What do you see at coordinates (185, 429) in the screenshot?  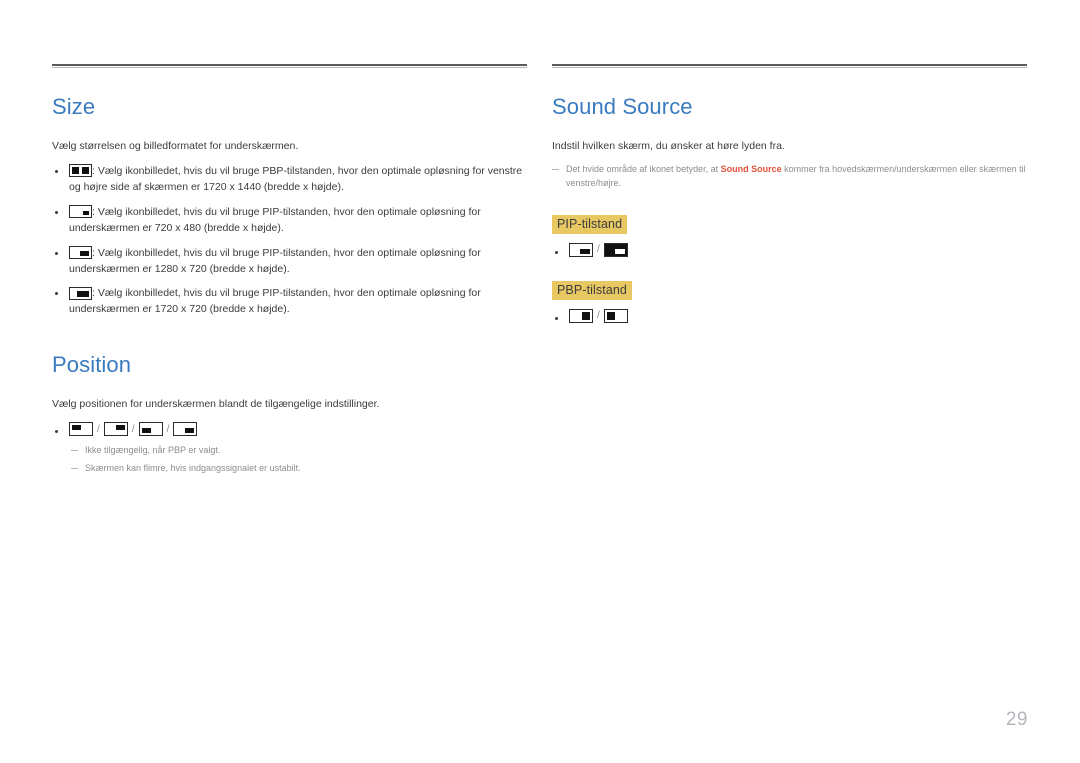 I see `position-bottom-right-icon` at bounding box center [185, 429].